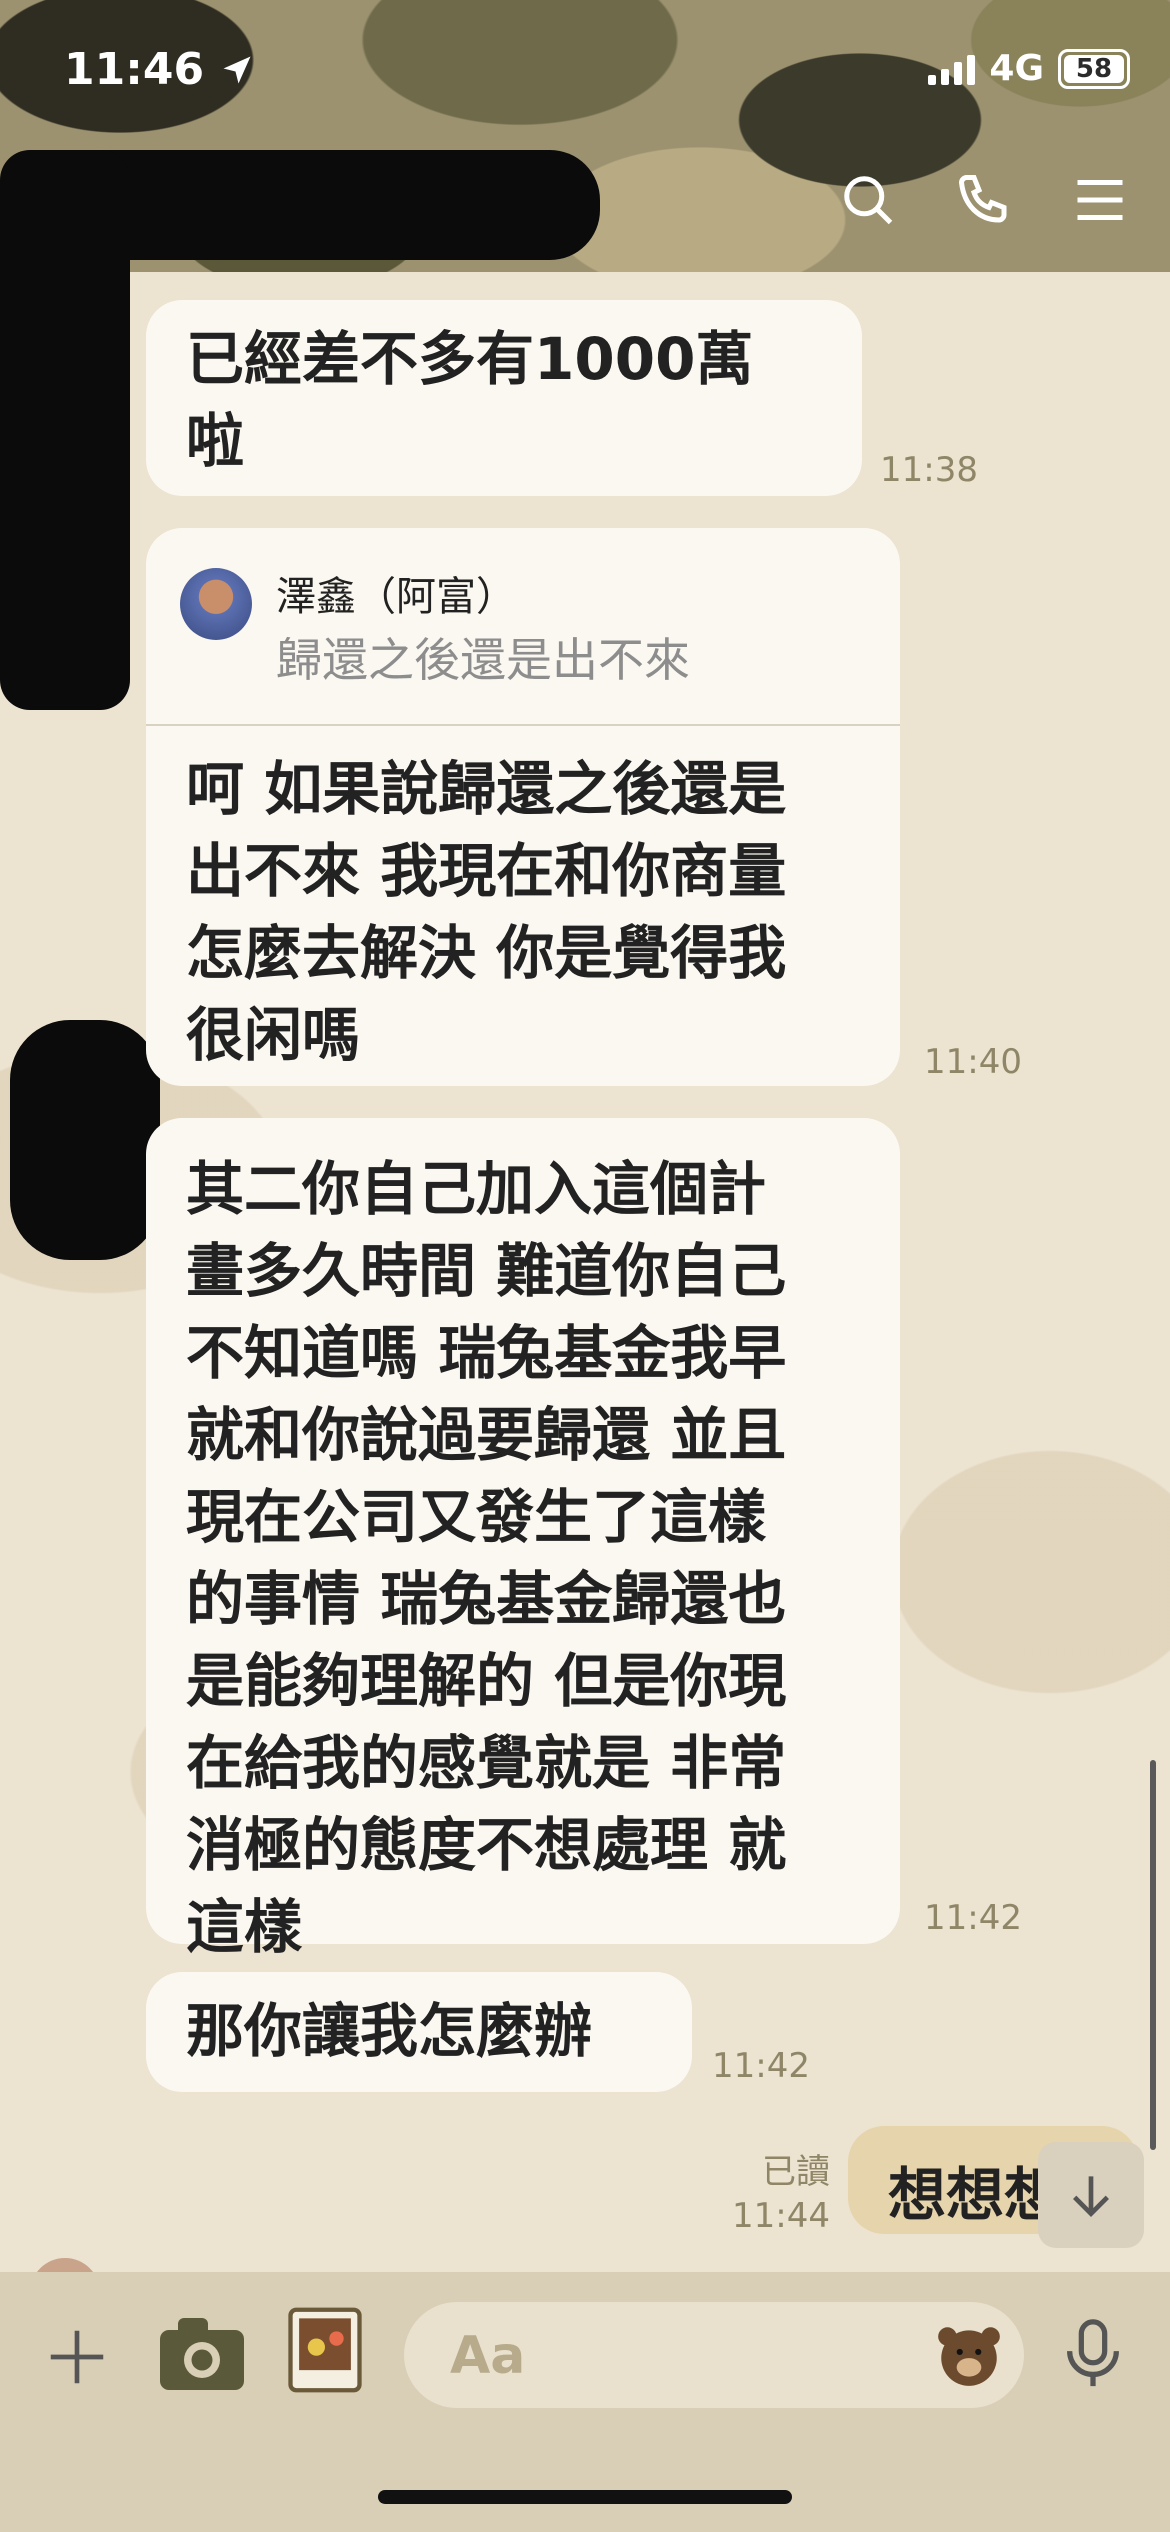  Describe the element at coordinates (1094, 68) in the screenshot. I see `battery-icon: 58` at that location.